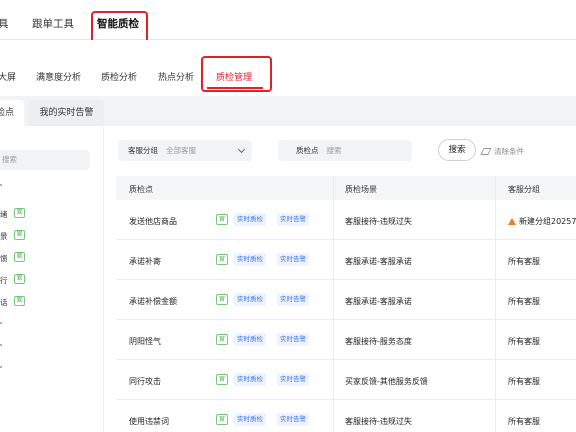 The width and height of the screenshot is (576, 432). Describe the element at coordinates (361, 189) in the screenshot. I see `column-header-qa-scene: 质检场景` at that location.